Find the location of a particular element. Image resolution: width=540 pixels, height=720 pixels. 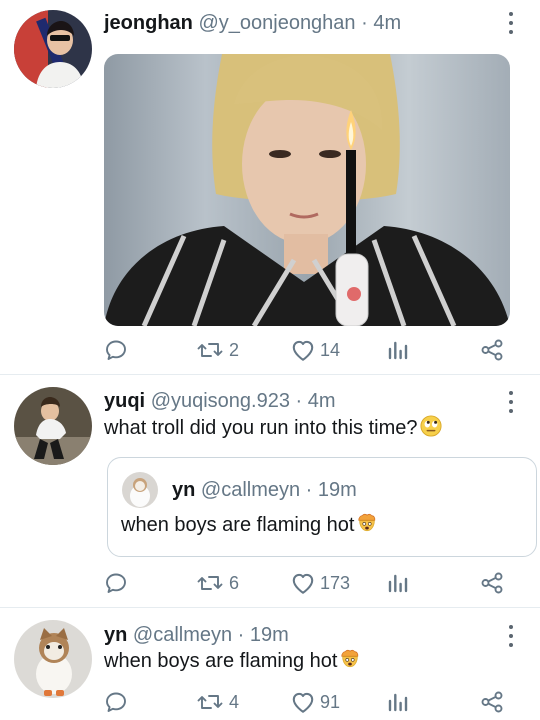

like-button: 14 is located at coordinates (315, 350).